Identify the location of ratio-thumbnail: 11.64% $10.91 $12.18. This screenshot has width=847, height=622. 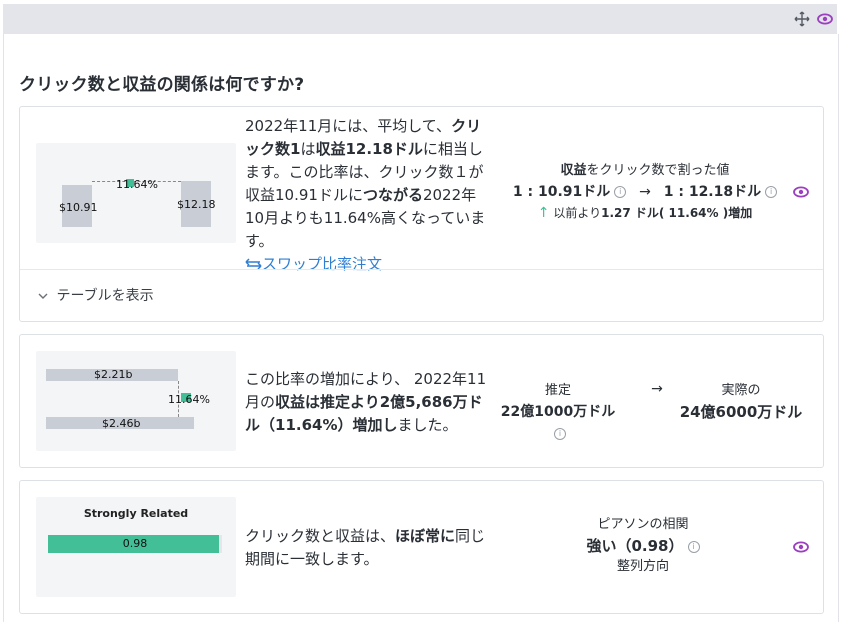
(136, 193).